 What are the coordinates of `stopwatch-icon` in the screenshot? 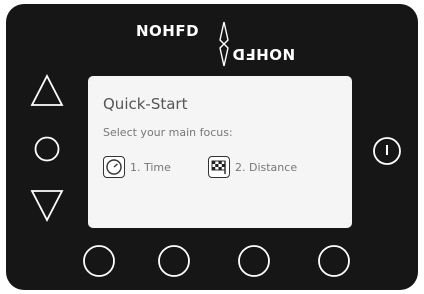 It's located at (114, 167).